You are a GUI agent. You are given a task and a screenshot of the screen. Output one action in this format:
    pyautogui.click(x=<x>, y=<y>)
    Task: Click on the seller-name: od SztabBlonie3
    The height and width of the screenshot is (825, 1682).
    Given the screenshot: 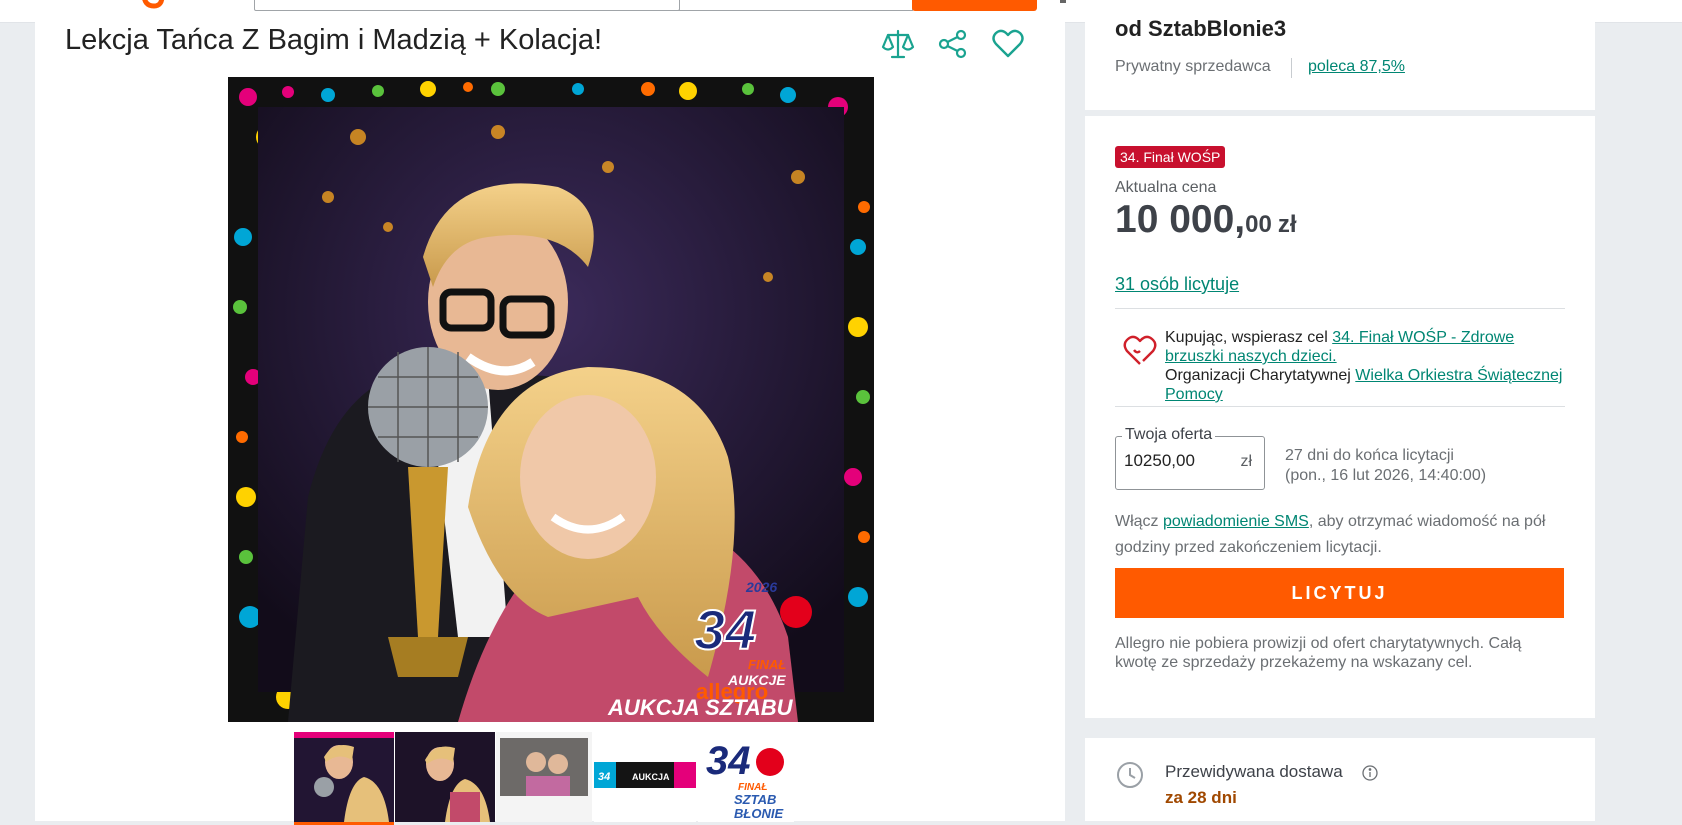 What is the action you would take?
    pyautogui.click(x=1200, y=29)
    